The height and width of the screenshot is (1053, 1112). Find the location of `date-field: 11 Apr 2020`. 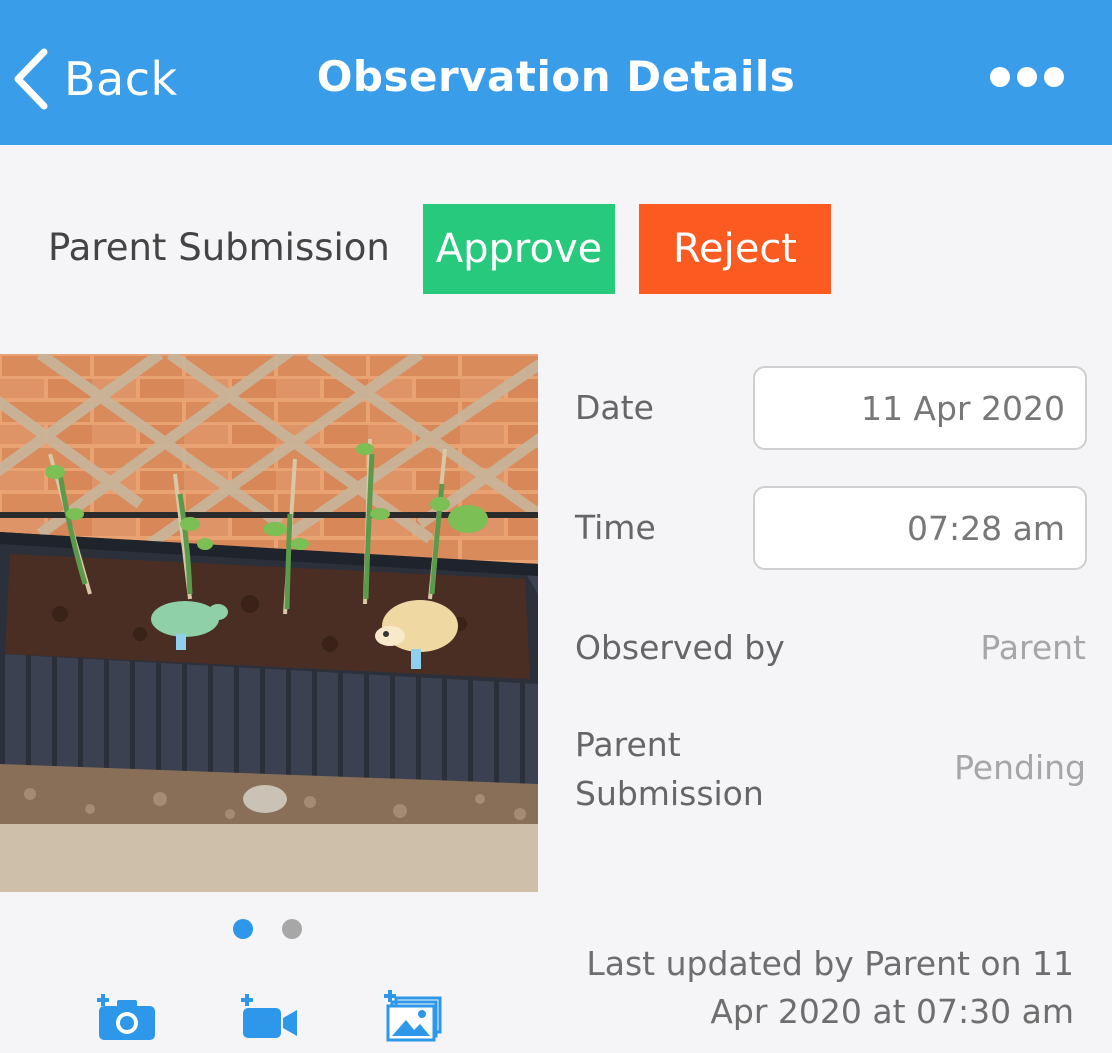

date-field: 11 Apr 2020 is located at coordinates (920, 408).